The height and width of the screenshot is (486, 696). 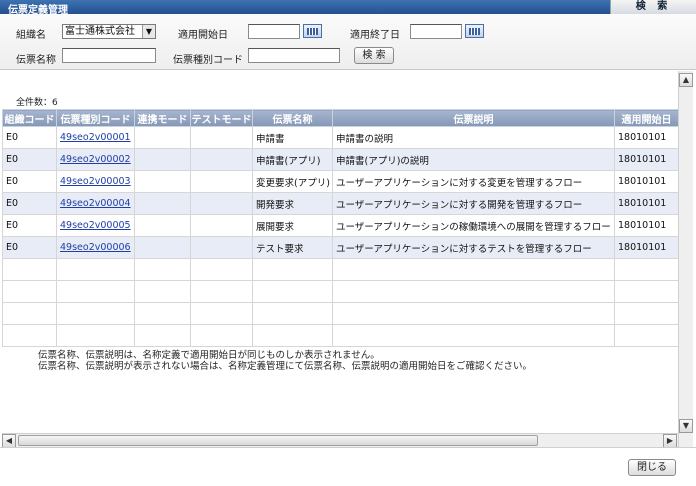 I want to click on org-select-value: 富士通株式会社, so click(x=100, y=31).